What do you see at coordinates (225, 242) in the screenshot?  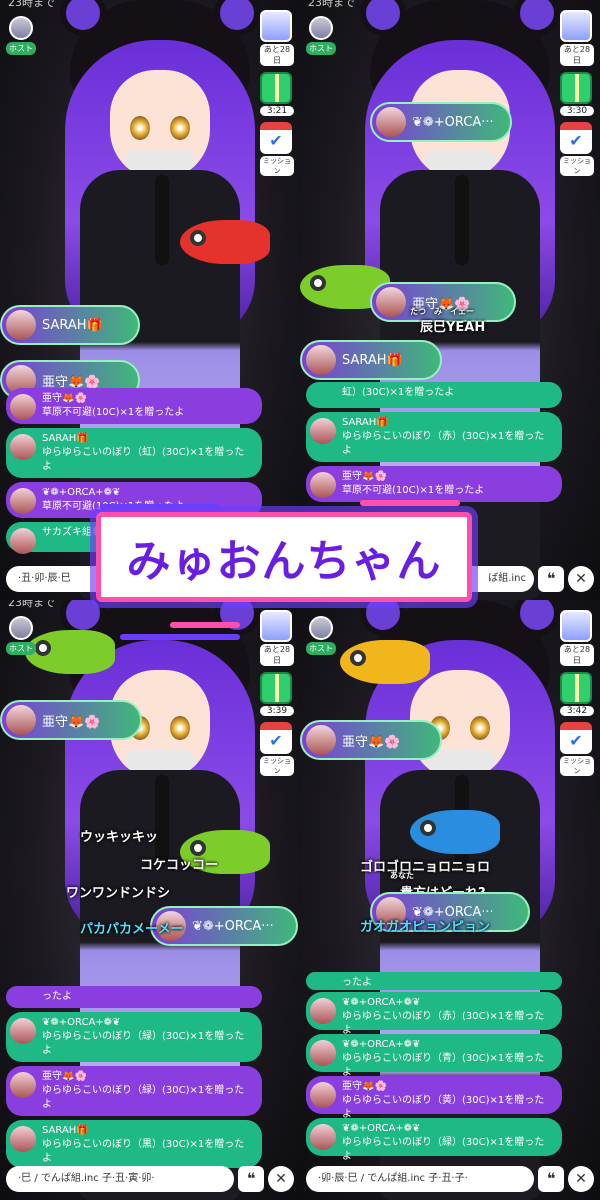 I see `koinobori-red-icon` at bounding box center [225, 242].